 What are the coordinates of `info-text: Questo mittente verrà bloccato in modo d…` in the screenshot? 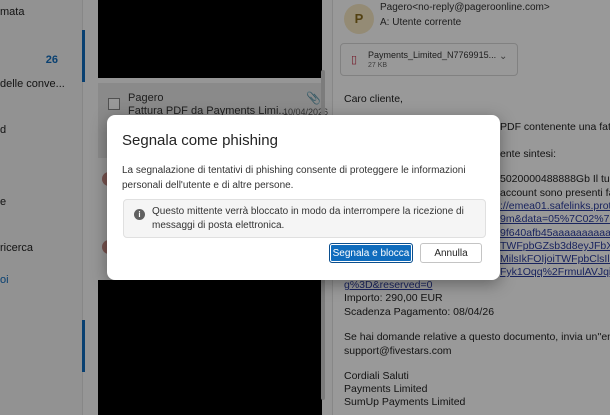 It's located at (308, 218).